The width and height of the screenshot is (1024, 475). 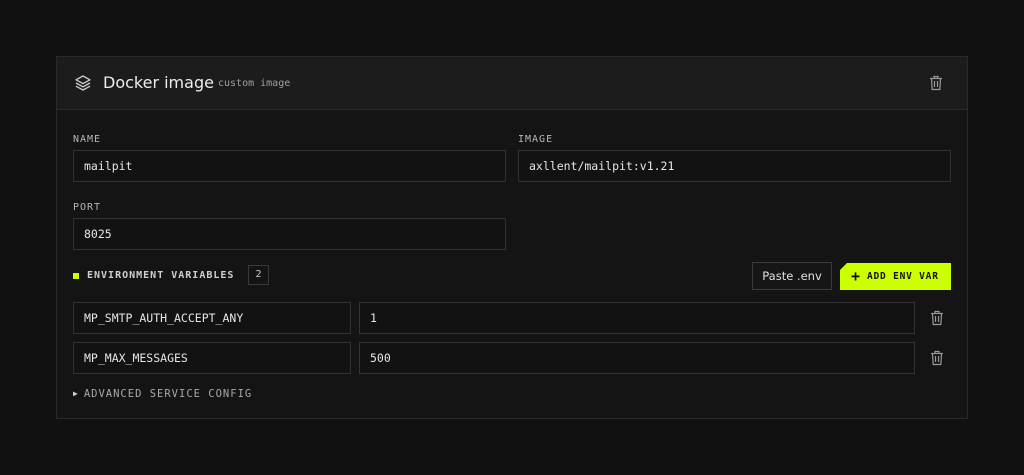 I want to click on env-section-title: ENVIRONMENT VARIABLES, so click(x=161, y=275).